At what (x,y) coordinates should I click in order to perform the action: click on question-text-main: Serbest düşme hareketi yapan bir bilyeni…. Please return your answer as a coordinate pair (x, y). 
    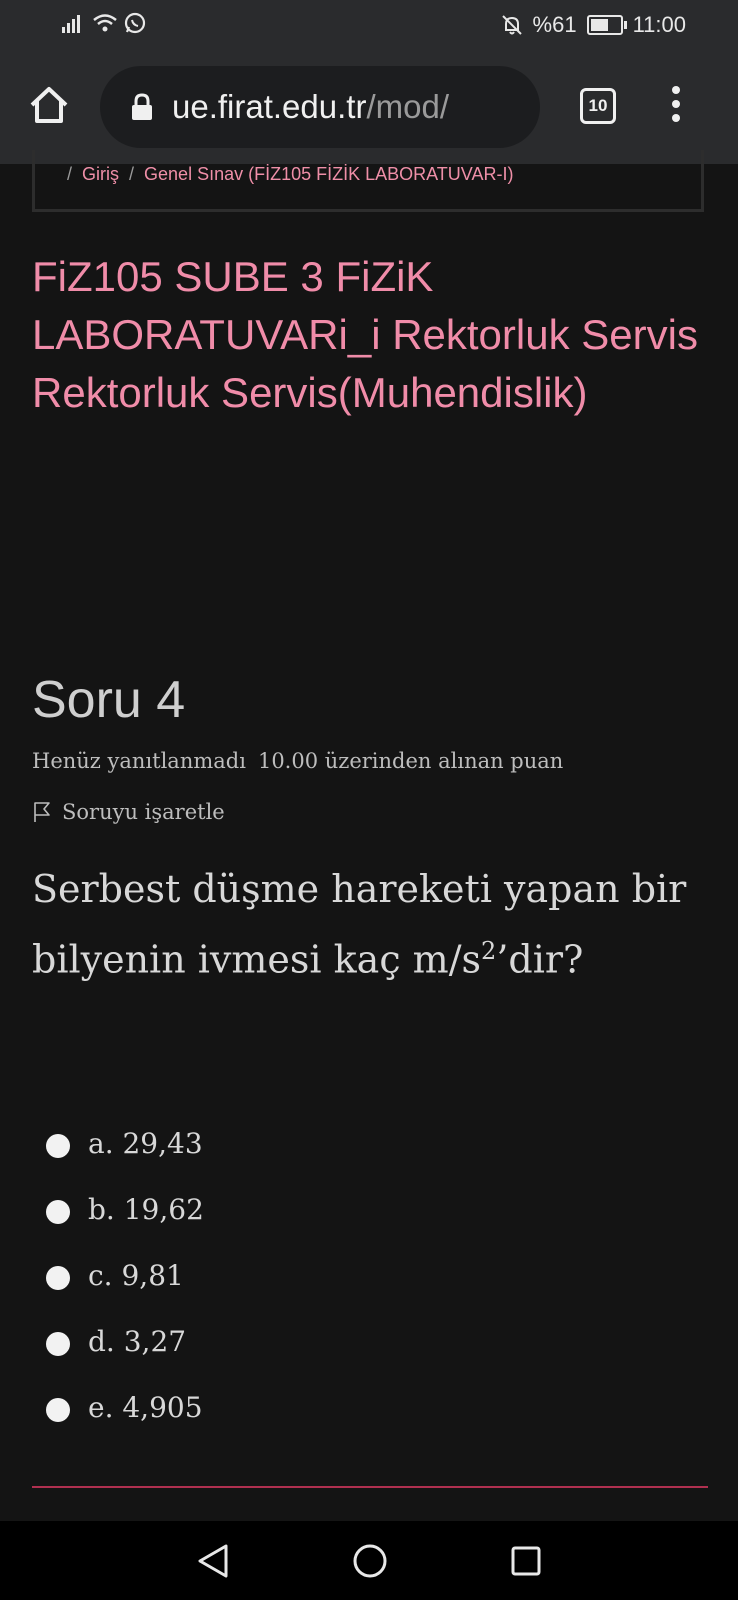
    Looking at the image, I should click on (359, 924).